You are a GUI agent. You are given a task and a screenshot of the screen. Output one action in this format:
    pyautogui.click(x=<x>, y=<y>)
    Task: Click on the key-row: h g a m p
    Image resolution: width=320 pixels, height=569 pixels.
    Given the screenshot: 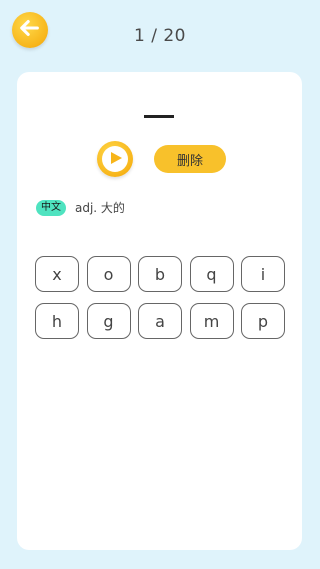 What is the action you would take?
    pyautogui.click(x=160, y=321)
    